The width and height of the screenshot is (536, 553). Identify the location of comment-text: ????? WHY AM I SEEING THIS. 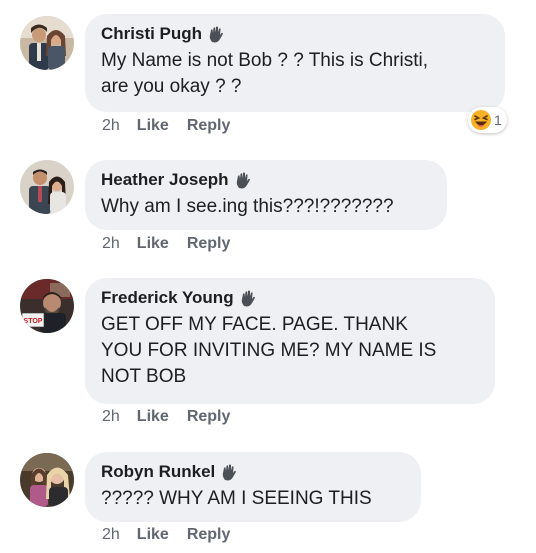
(253, 499).